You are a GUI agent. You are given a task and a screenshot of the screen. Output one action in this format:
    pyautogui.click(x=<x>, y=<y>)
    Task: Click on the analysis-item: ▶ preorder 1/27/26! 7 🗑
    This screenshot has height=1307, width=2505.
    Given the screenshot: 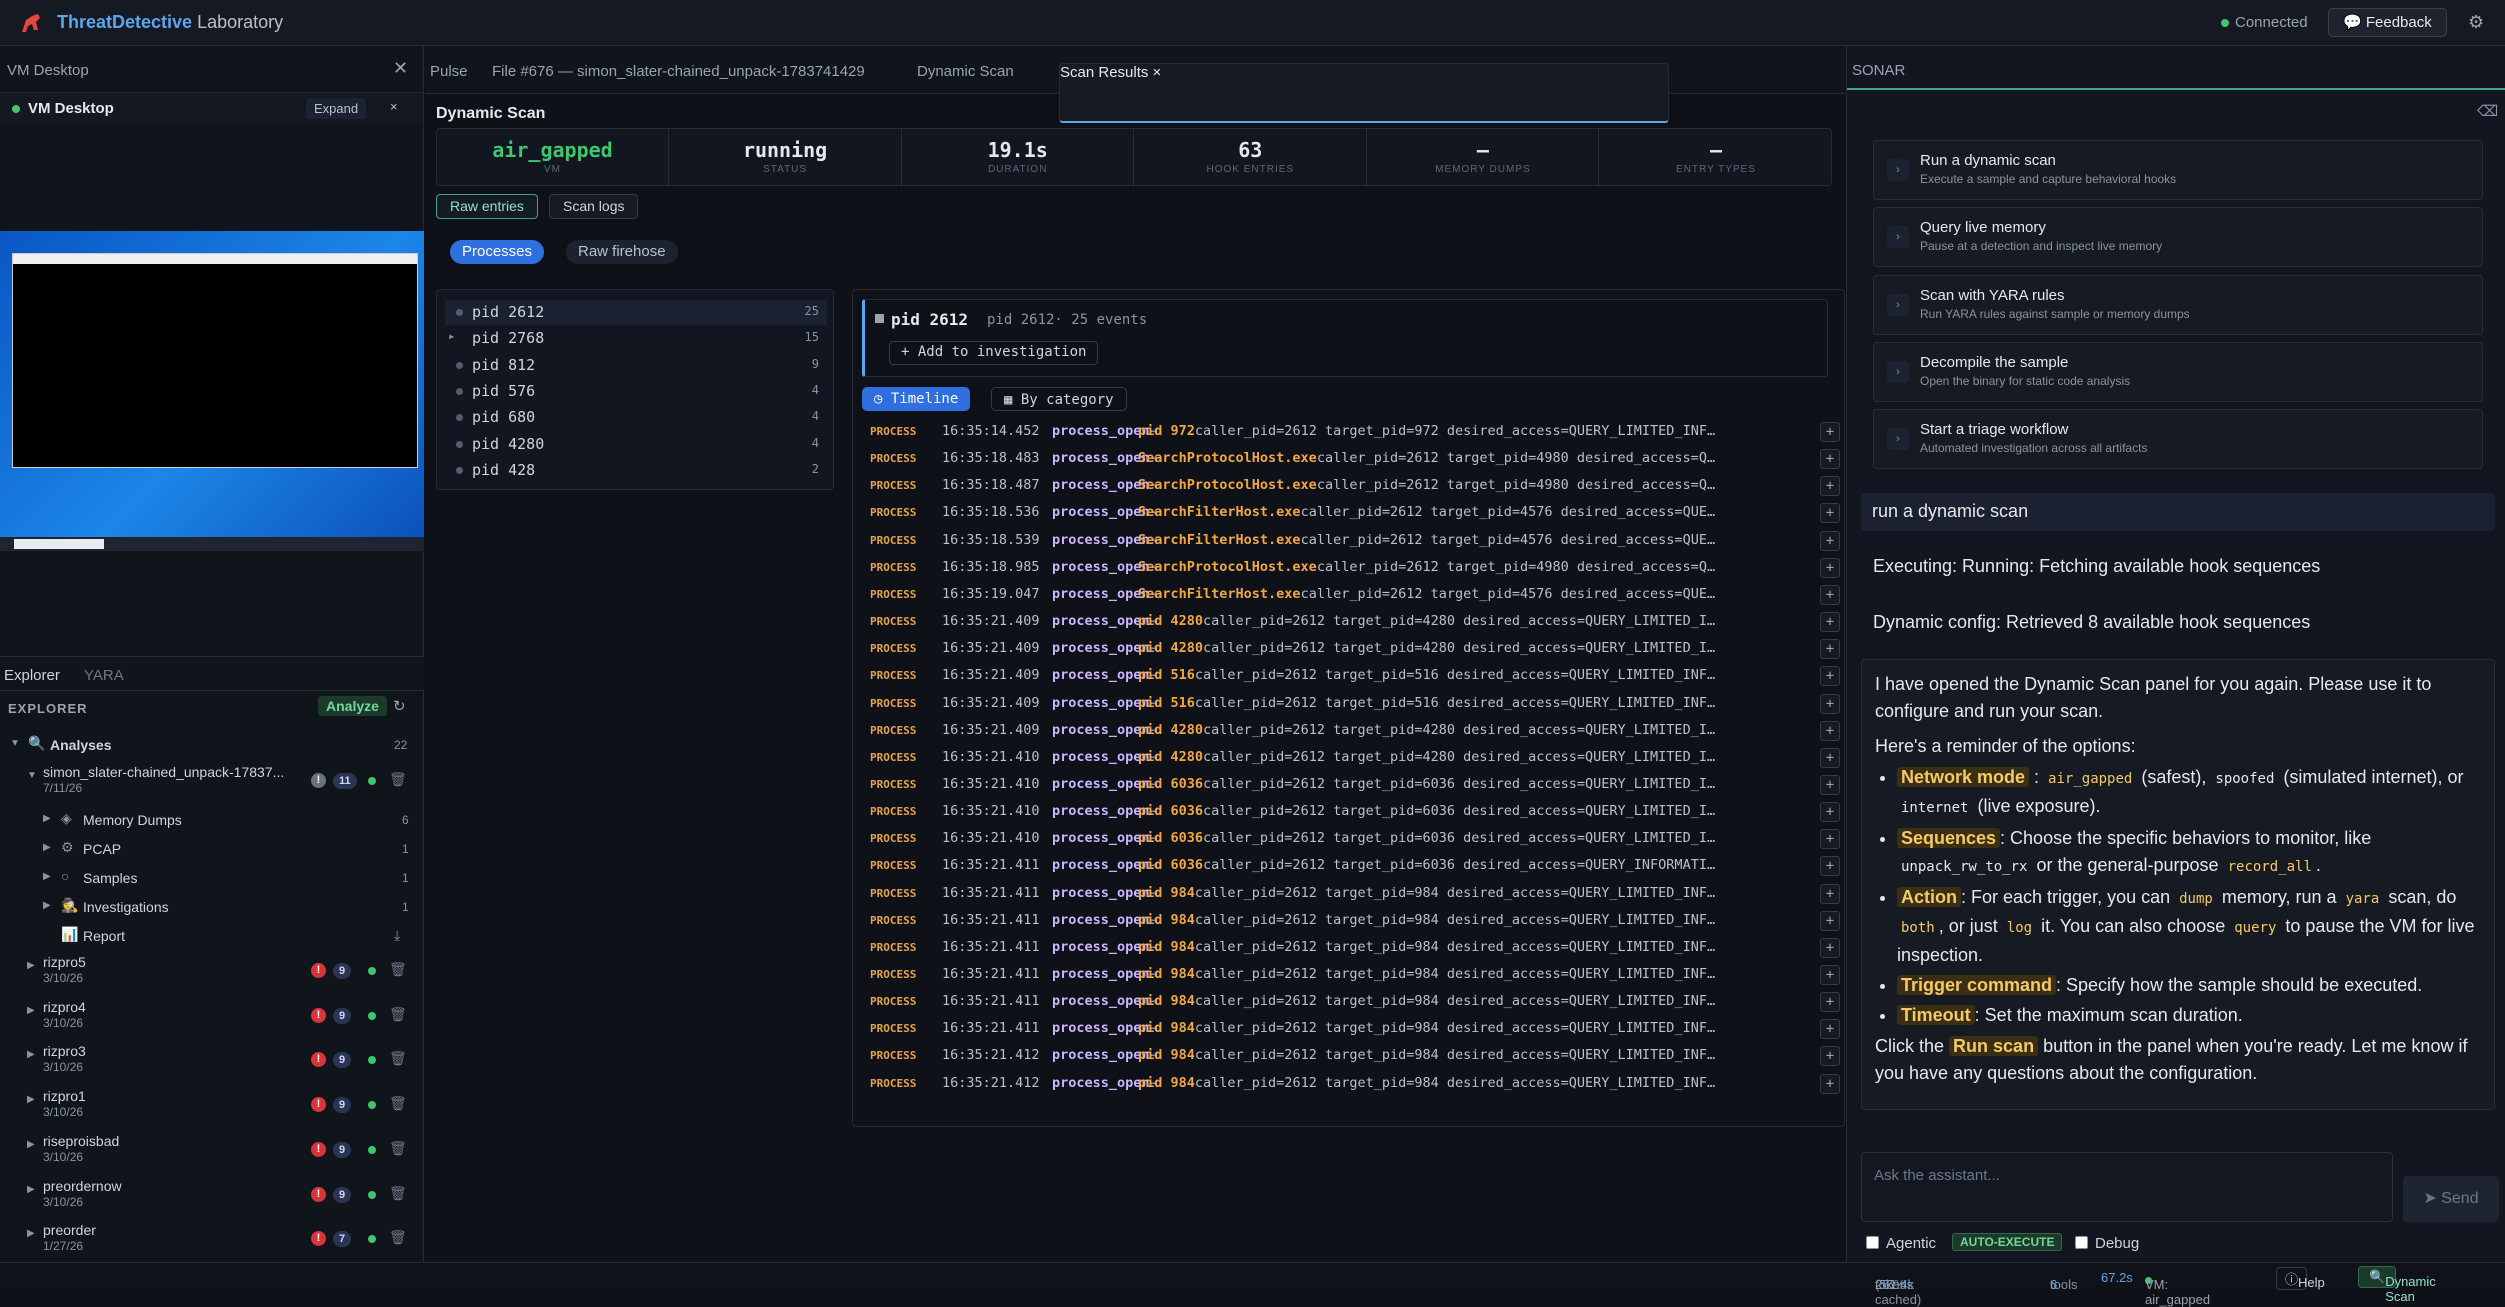 What is the action you would take?
    pyautogui.click(x=212, y=1239)
    